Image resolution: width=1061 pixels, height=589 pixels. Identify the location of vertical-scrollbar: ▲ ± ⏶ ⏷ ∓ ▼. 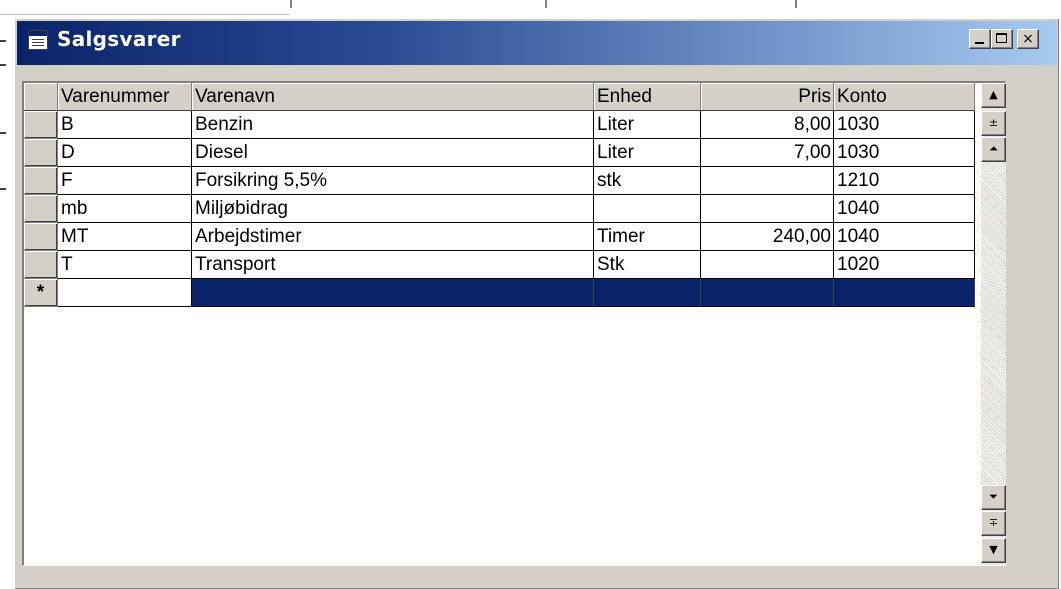
(993, 324).